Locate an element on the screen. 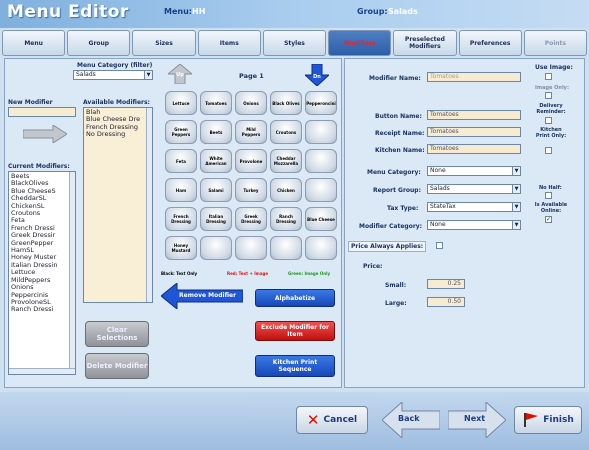 The width and height of the screenshot is (589, 450). kitchen-name-input: Tomatoes is located at coordinates (474, 149).